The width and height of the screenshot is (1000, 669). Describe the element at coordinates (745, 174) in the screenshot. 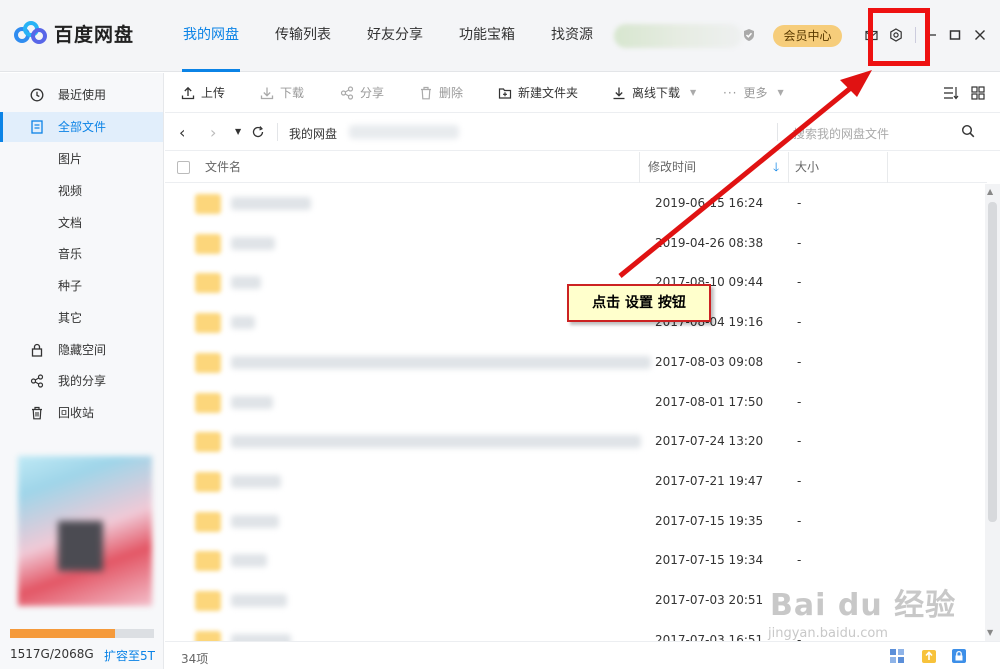

I see `pointer-arrow` at that location.